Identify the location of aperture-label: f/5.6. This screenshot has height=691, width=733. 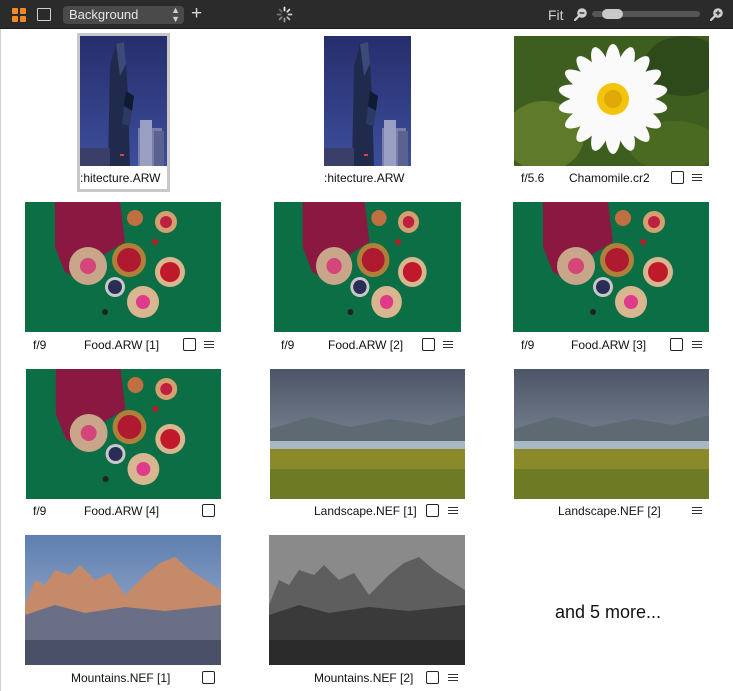
(533, 178).